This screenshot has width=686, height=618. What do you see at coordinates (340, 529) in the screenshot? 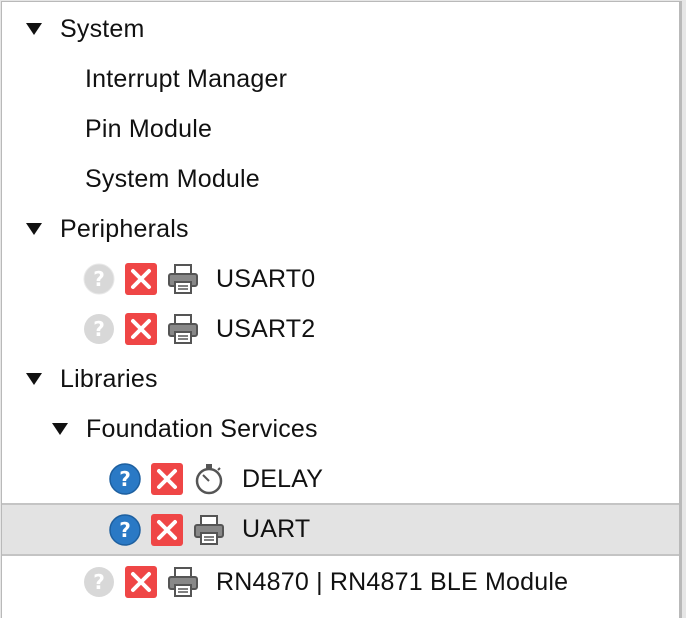
I see `tree-item-uart: ? UART` at bounding box center [340, 529].